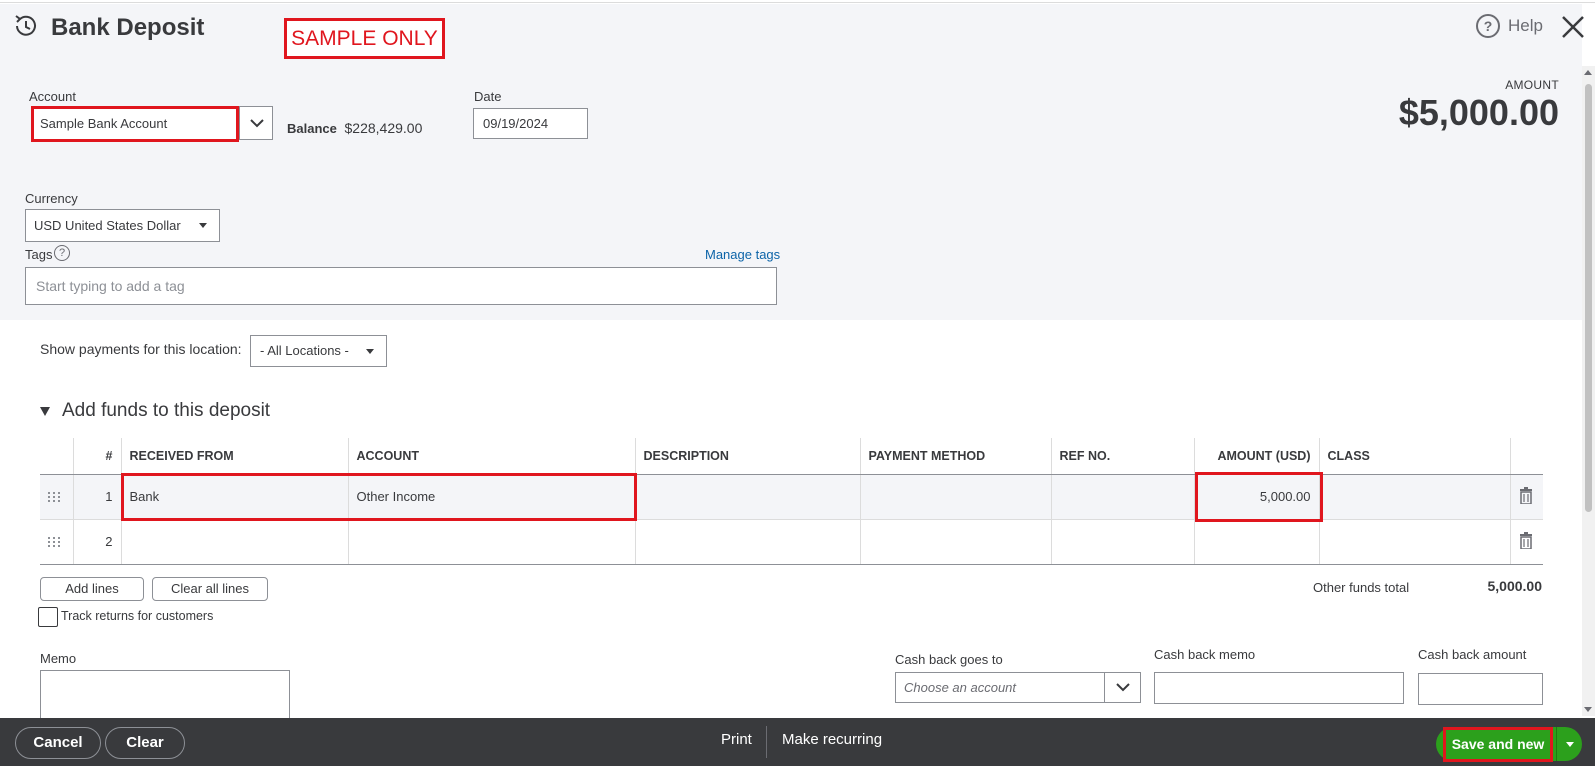  Describe the element at coordinates (1515, 586) in the screenshot. I see `other-funds-total-value: 5,000.00` at that location.